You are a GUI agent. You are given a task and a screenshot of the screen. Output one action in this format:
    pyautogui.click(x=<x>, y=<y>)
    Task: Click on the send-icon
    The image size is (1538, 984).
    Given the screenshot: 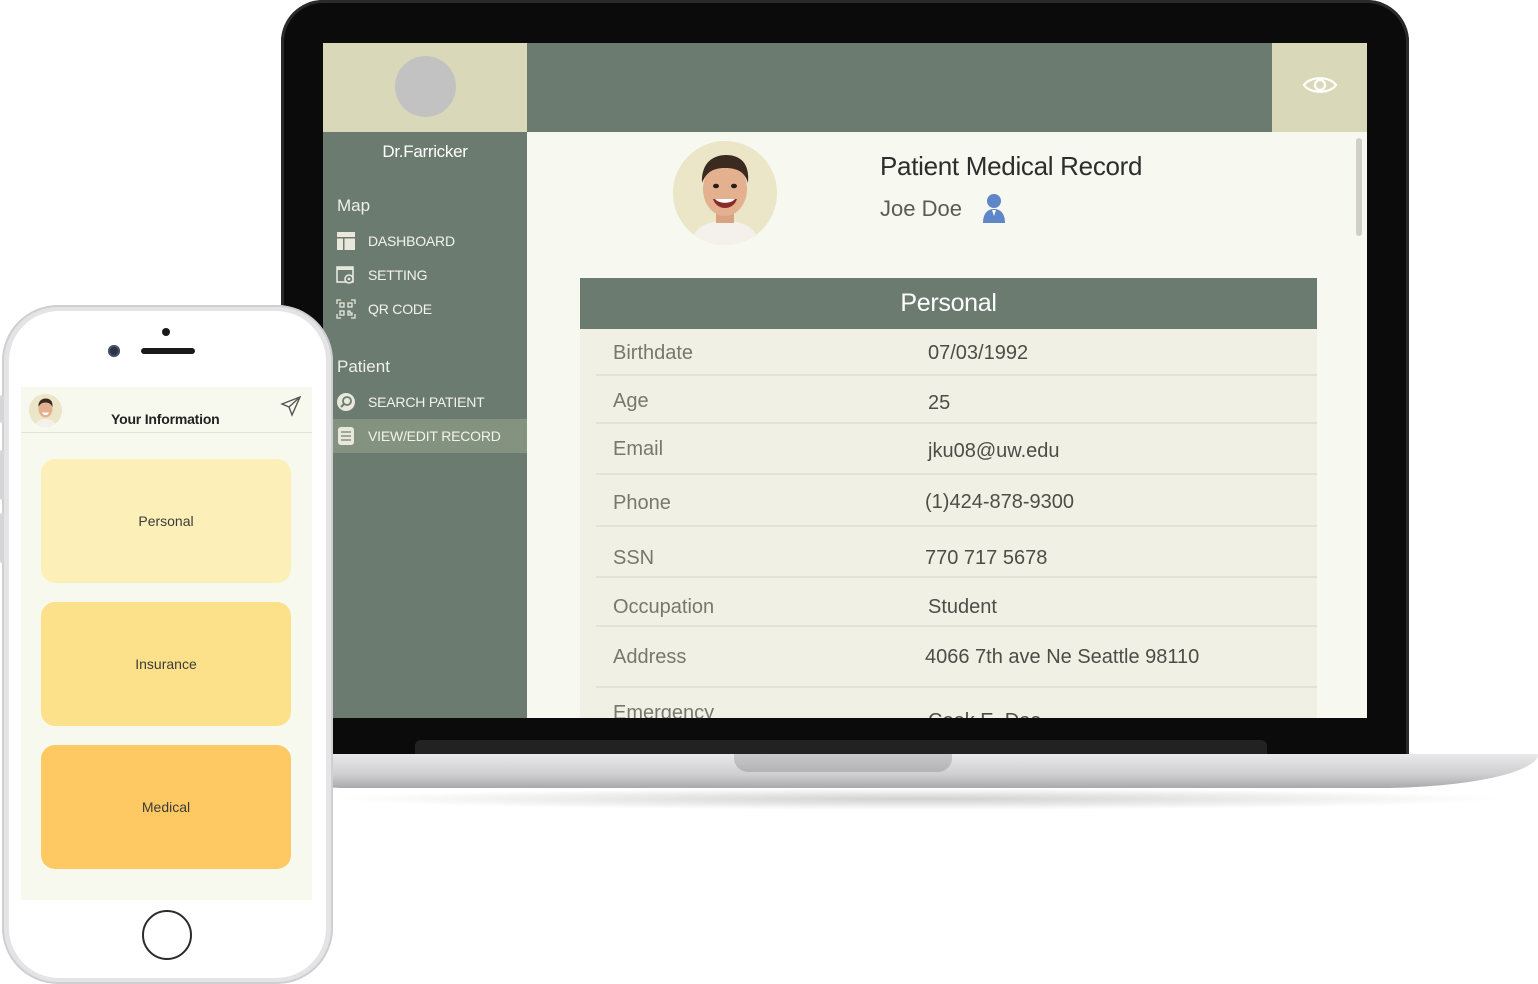 What is the action you would take?
    pyautogui.click(x=291, y=408)
    